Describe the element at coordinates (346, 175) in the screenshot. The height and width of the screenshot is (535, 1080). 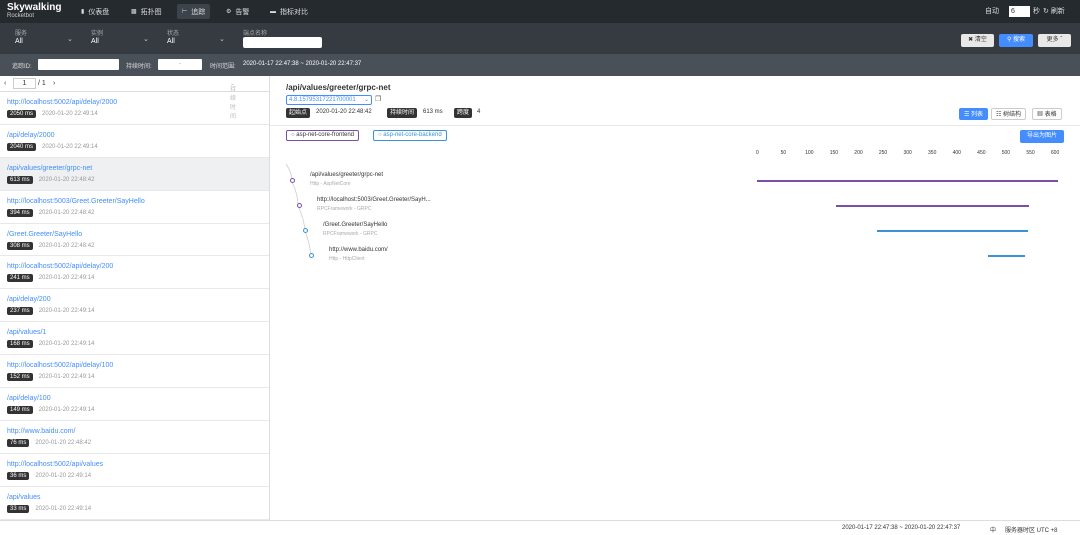
I see `span-name: /api/values/greeter/grpc-net` at that location.